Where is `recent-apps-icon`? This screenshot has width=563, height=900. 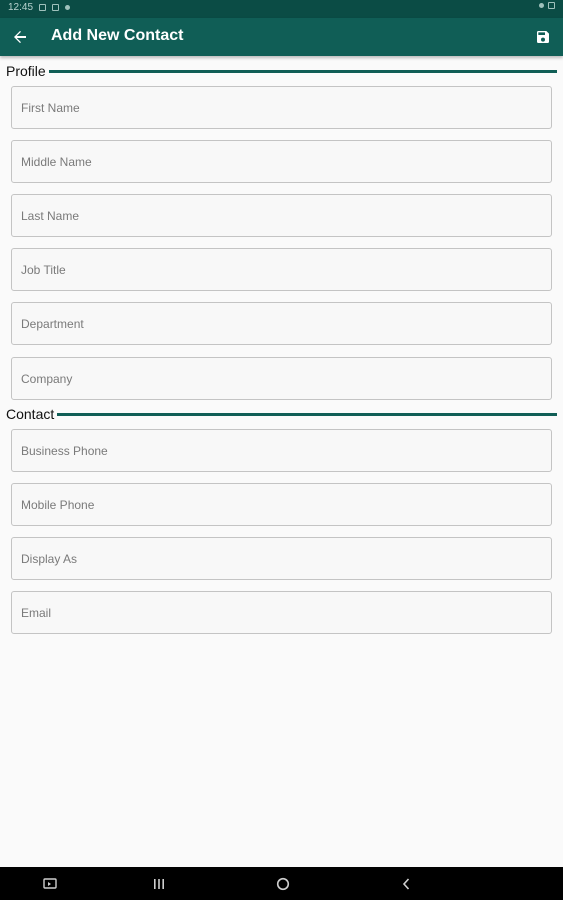 recent-apps-icon is located at coordinates (159, 884).